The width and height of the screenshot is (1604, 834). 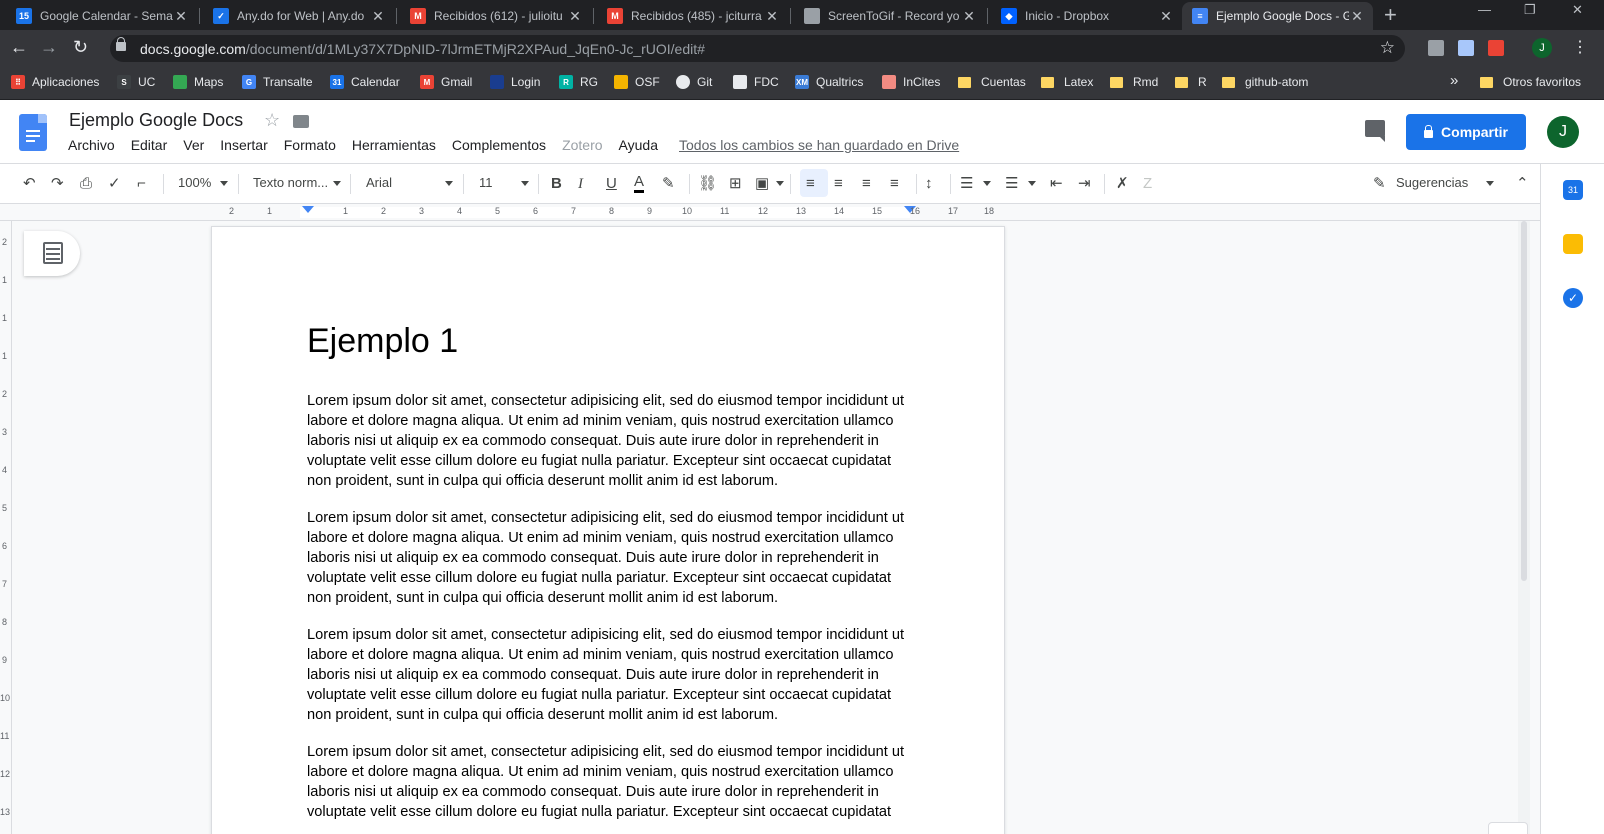 I want to click on bookmark-fdc: FDC, so click(x=756, y=82).